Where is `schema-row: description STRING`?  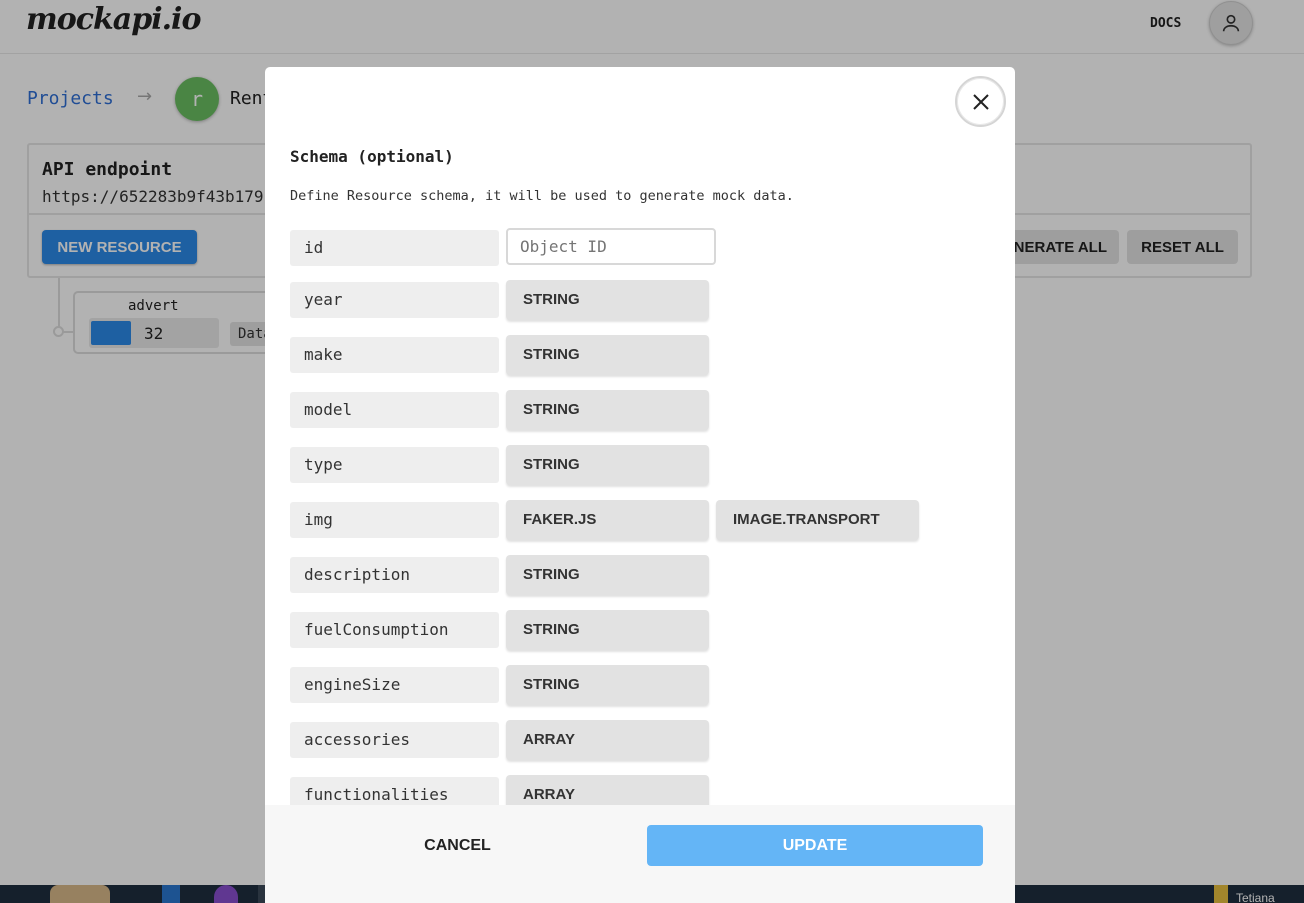
schema-row: description STRING is located at coordinates (640, 575).